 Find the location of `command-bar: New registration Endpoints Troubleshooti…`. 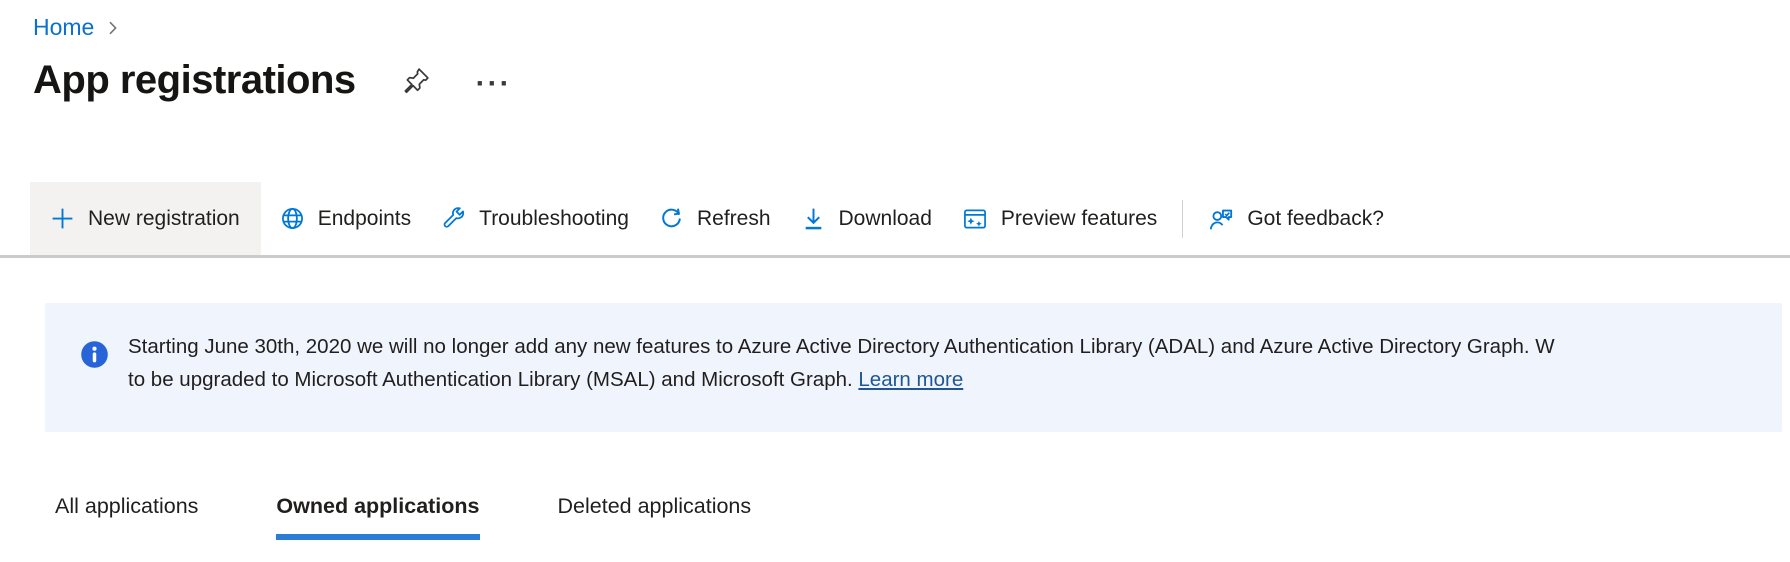

command-bar: New registration Endpoints Troubleshooti… is located at coordinates (714, 218).